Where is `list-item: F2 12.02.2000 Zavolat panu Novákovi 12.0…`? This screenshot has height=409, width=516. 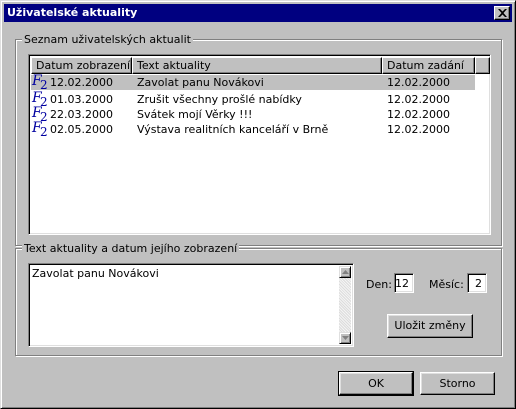 list-item: F2 12.02.2000 Zavolat panu Novákovi 12.0… is located at coordinates (253, 82).